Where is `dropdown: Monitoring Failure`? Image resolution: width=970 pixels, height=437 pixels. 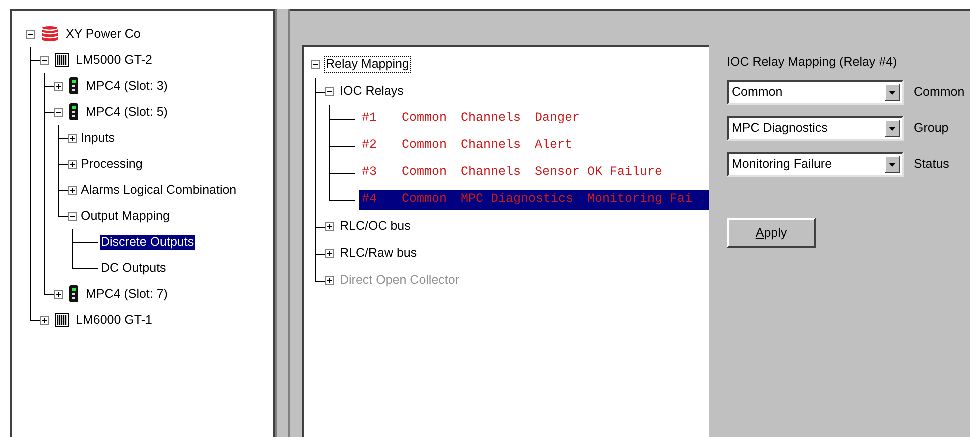 dropdown: Monitoring Failure is located at coordinates (815, 164).